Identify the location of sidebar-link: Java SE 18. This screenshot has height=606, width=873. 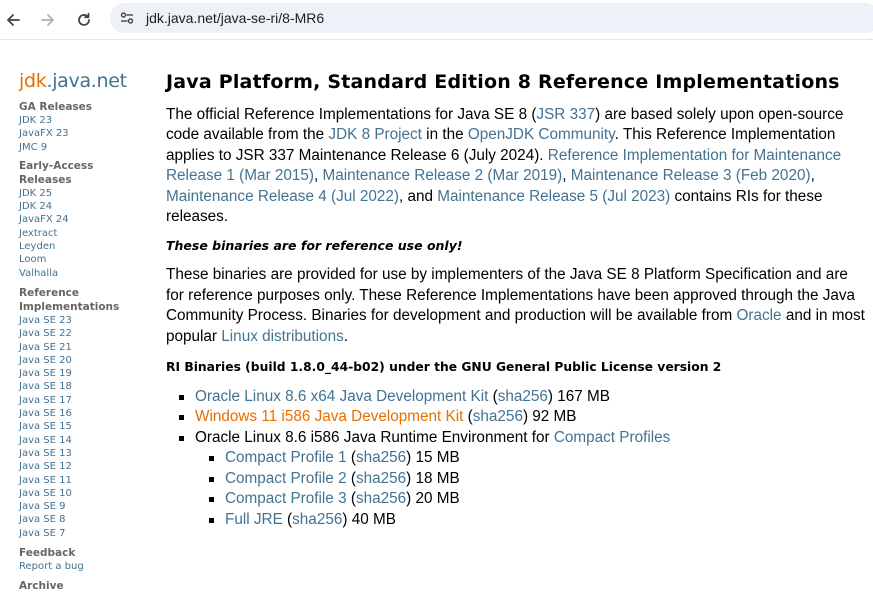
(84, 386).